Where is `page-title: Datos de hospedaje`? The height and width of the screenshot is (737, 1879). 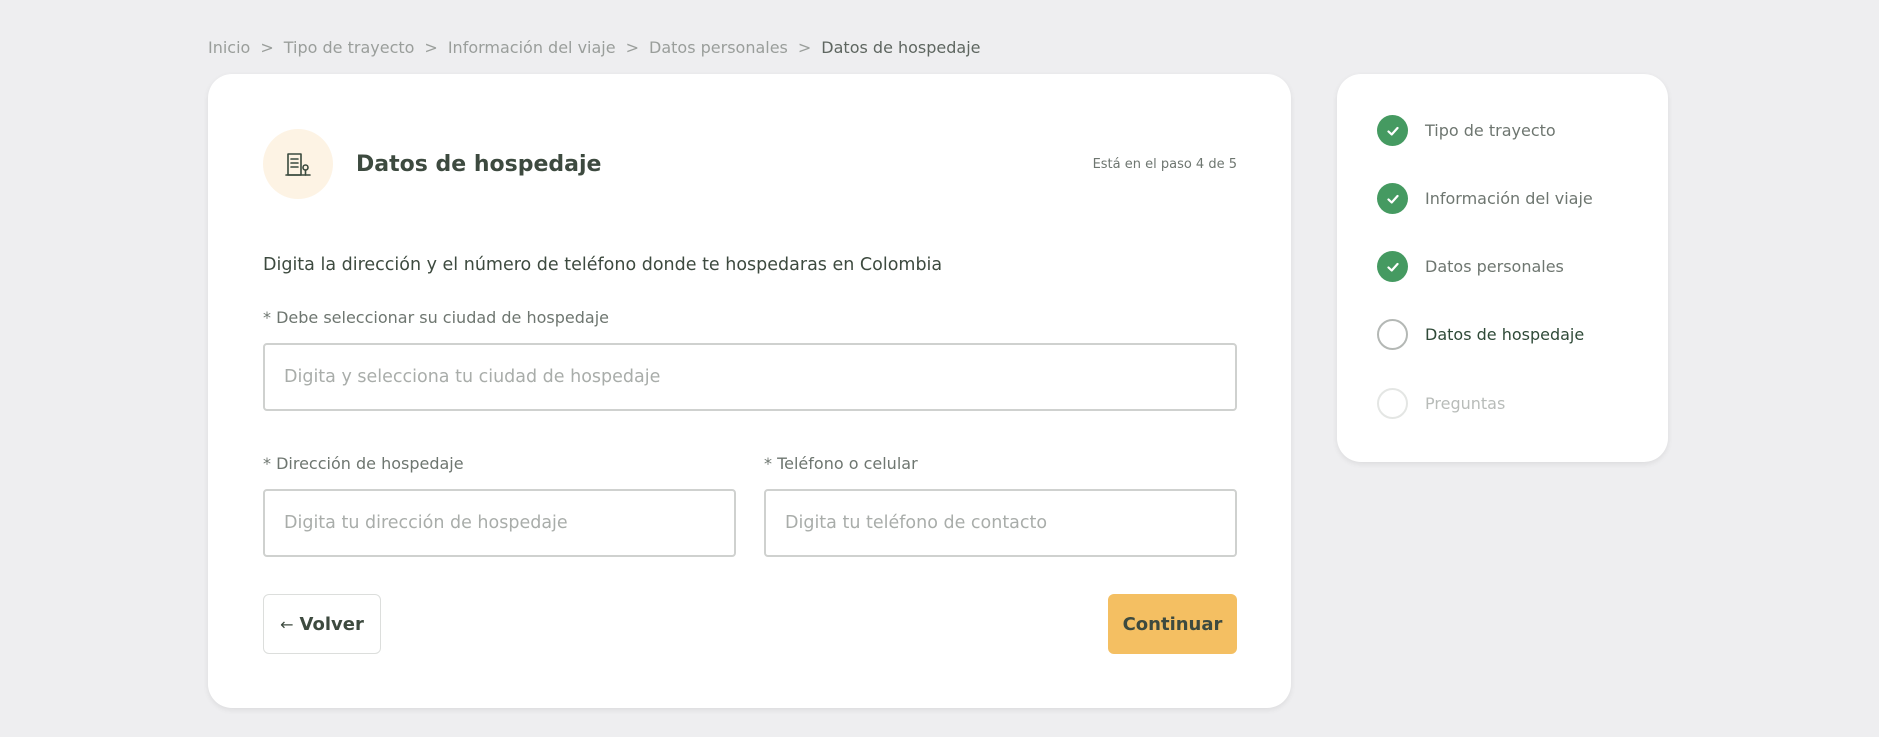
page-title: Datos de hospedaje is located at coordinates (479, 164).